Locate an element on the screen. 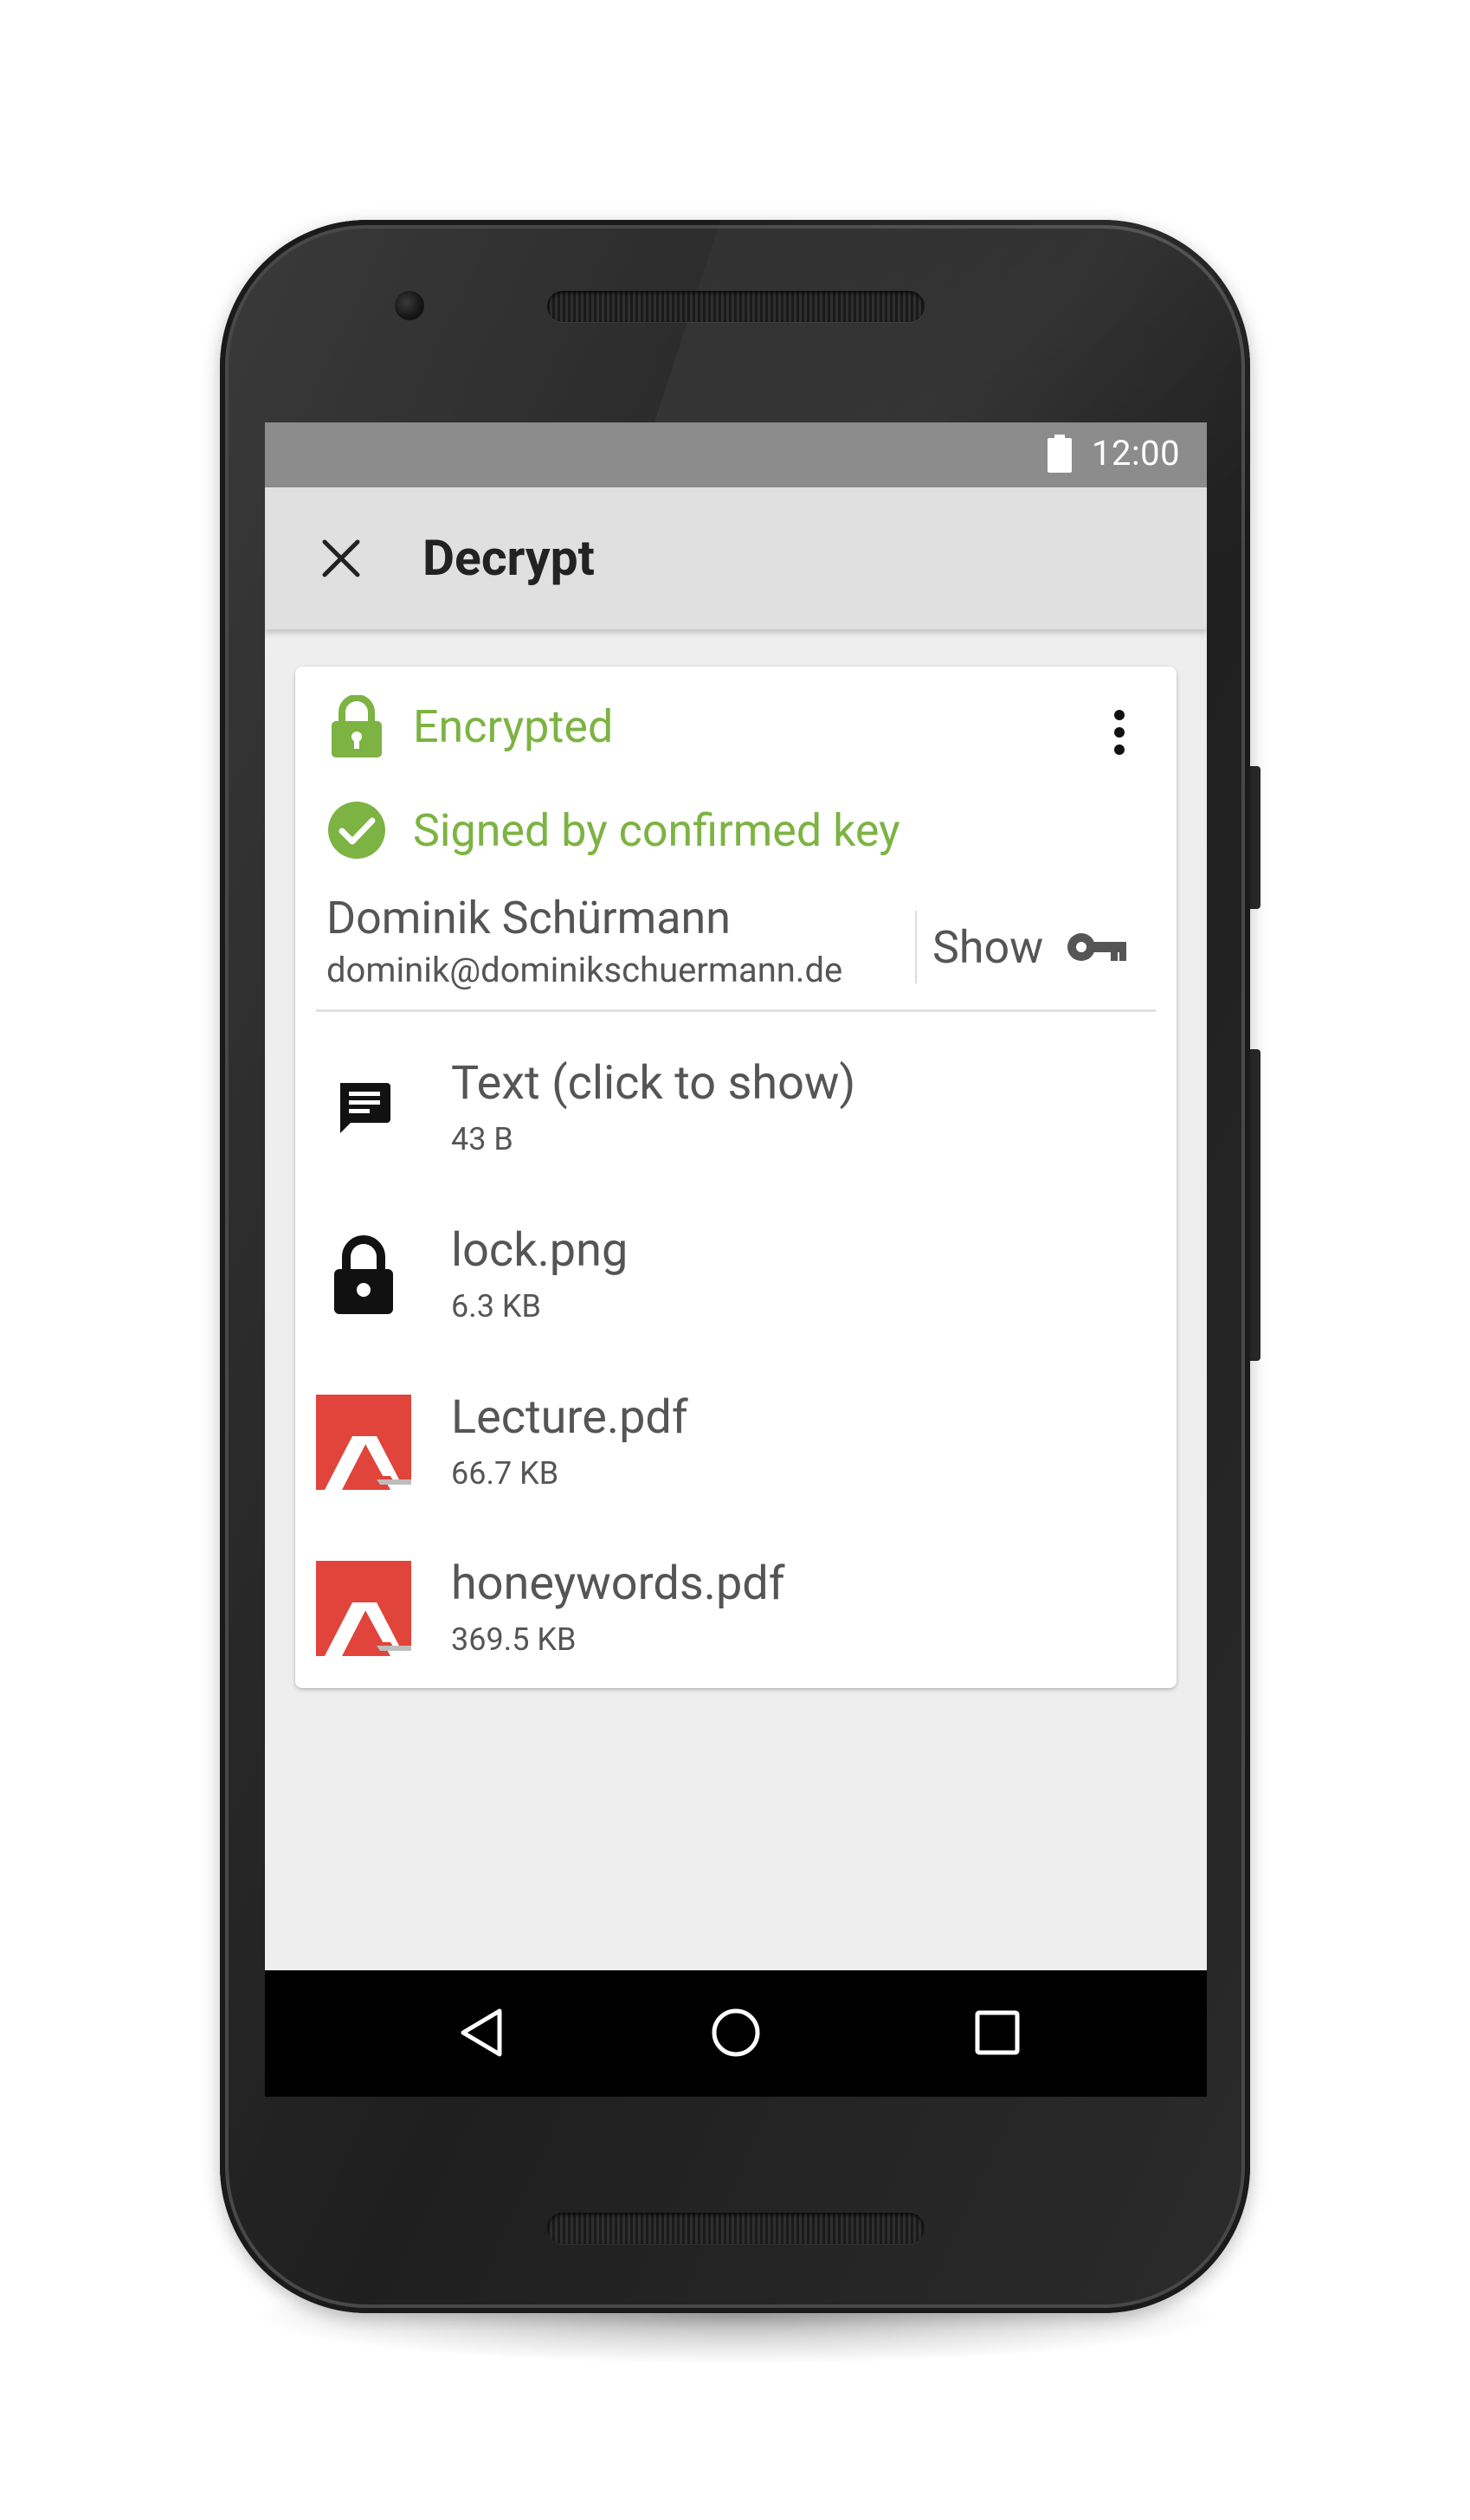  more-vert-icon is located at coordinates (1119, 732).